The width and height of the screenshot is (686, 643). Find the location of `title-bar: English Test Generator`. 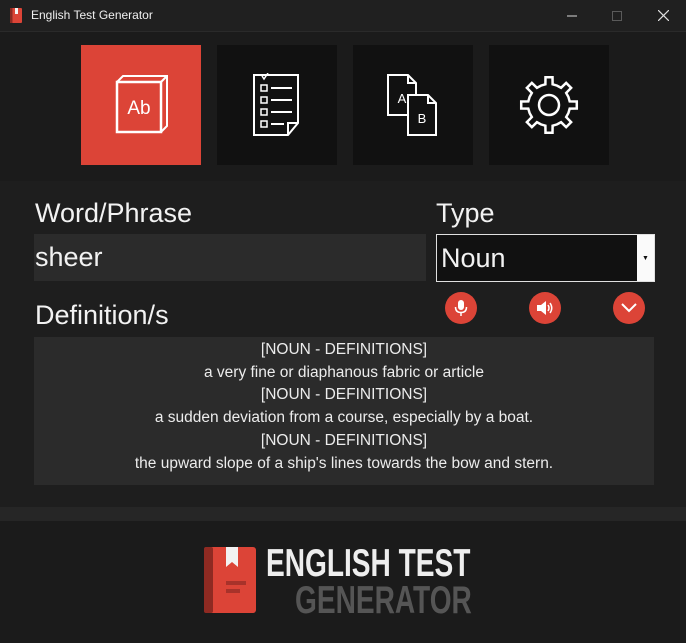

title-bar: English Test Generator is located at coordinates (343, 16).